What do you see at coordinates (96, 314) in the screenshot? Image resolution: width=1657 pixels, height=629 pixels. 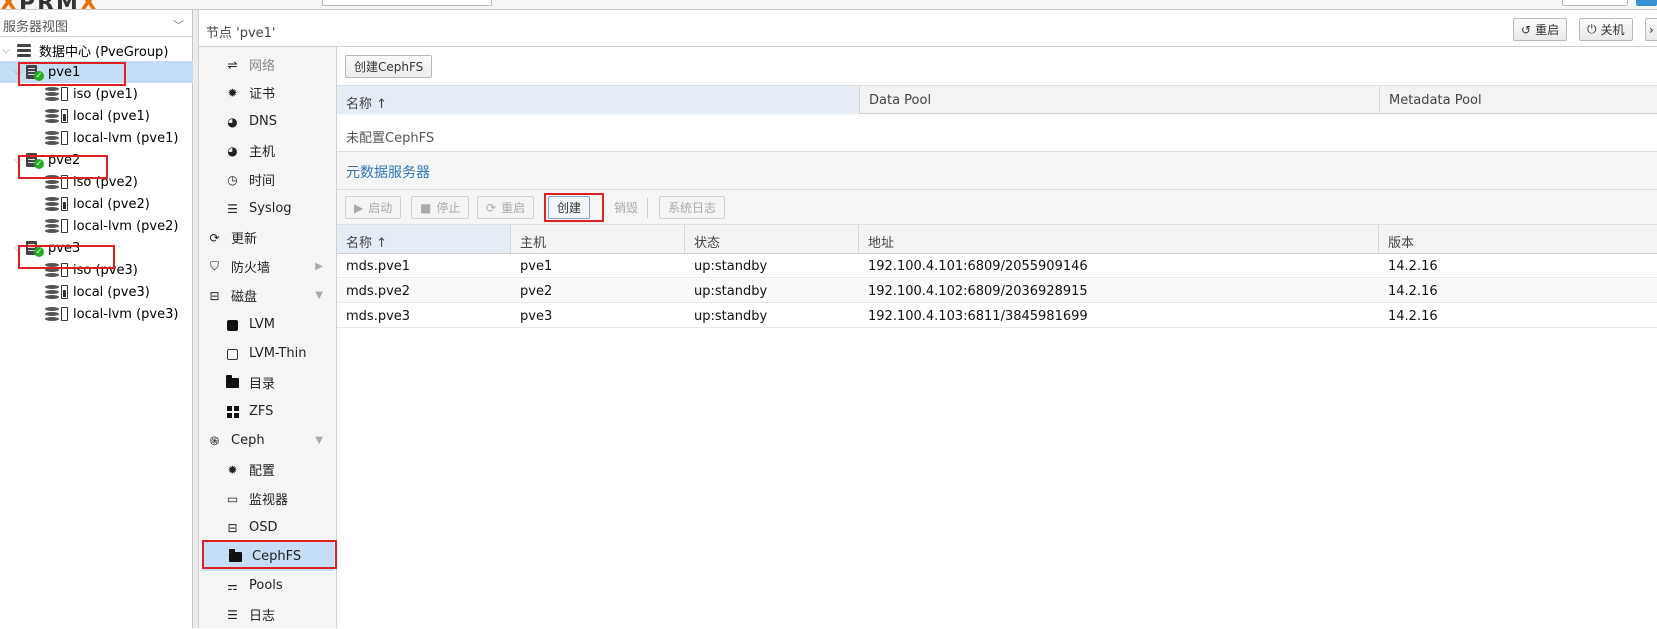 I see `tree-storage: local-lvm (pve3)` at bounding box center [96, 314].